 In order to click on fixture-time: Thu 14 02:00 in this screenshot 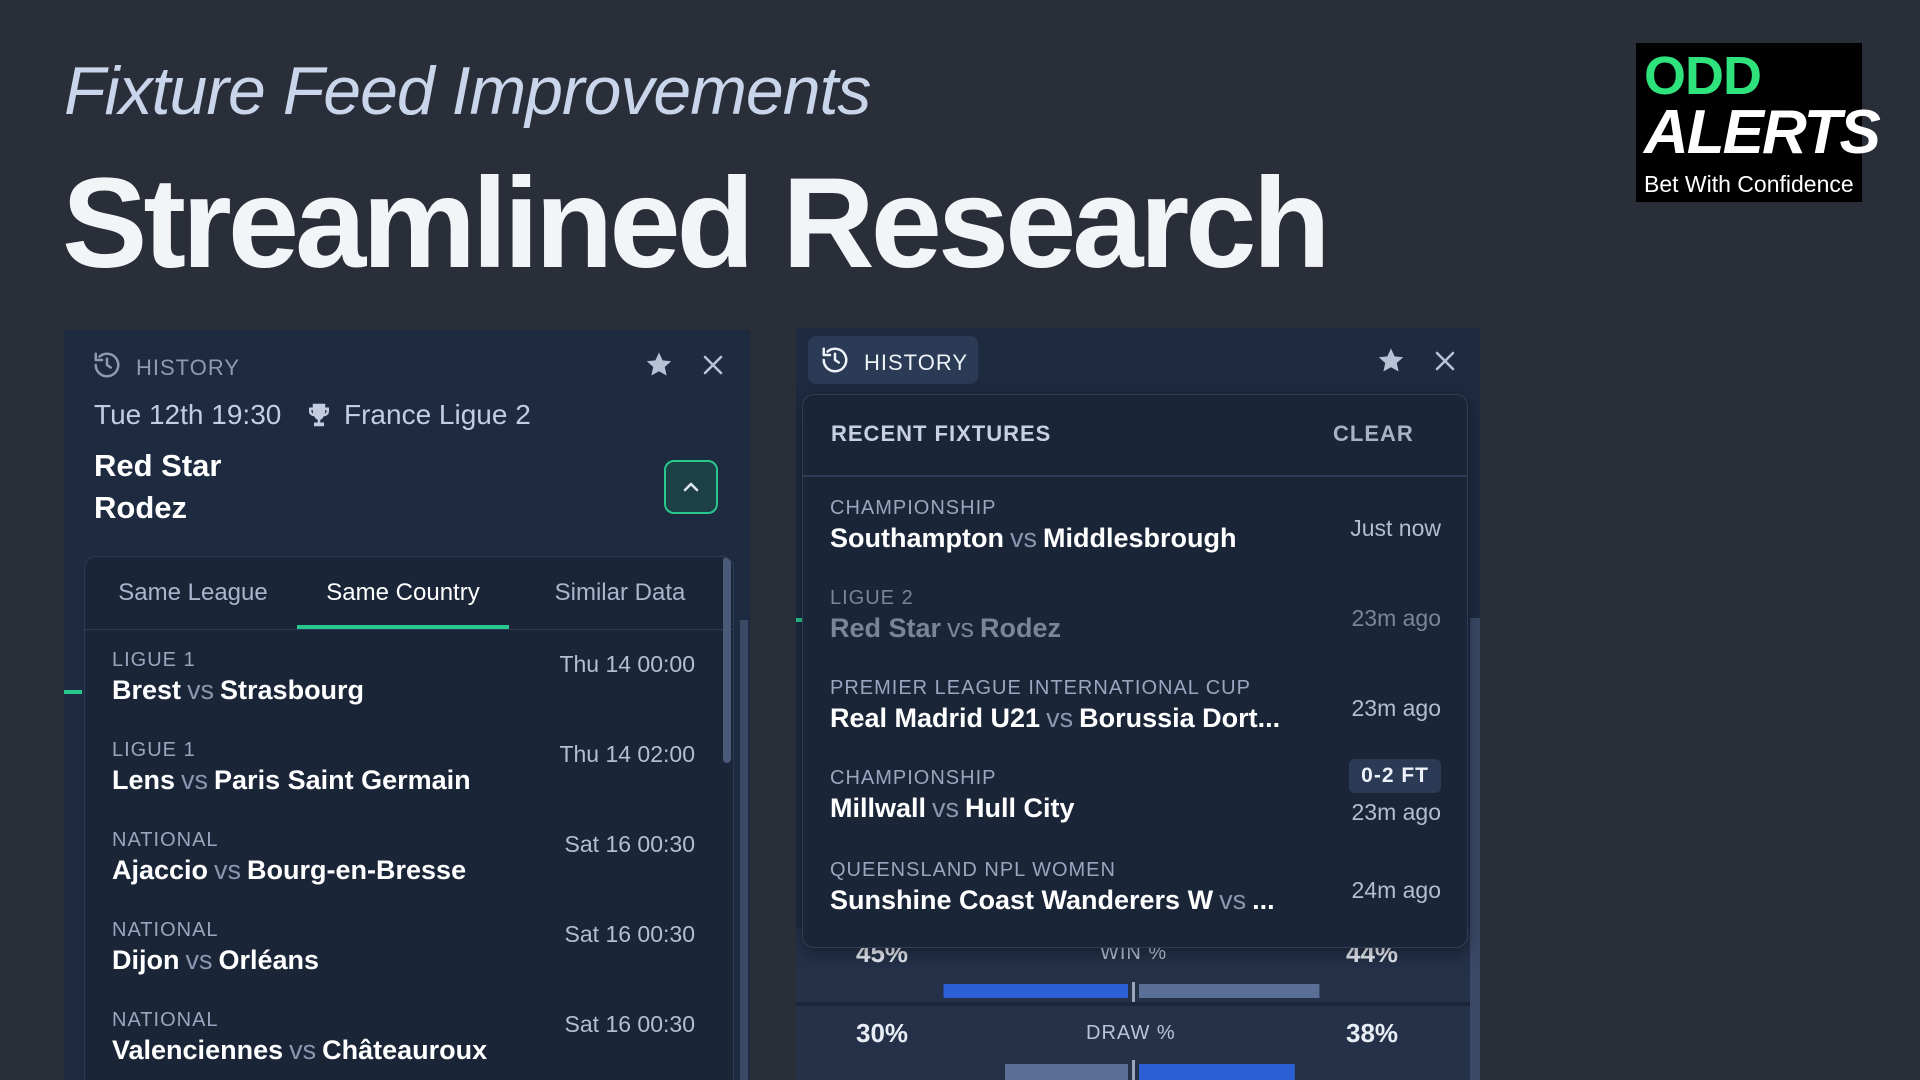, I will do `click(627, 754)`.